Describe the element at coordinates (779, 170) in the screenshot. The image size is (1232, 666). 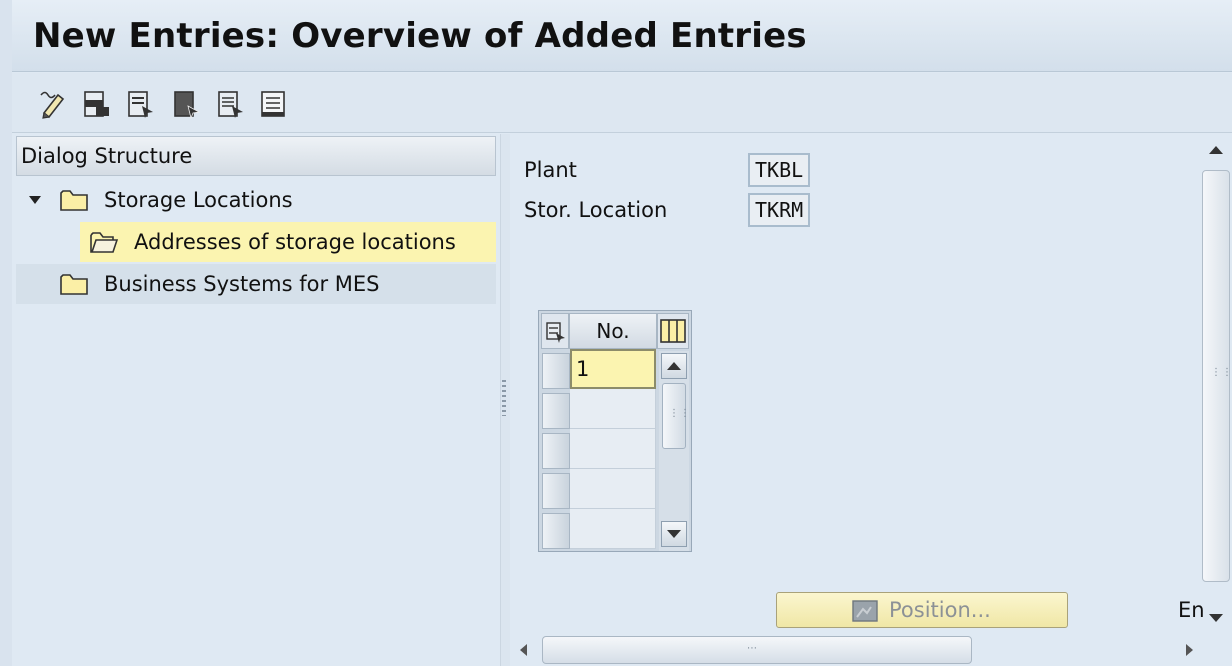
I see `plant-field: TKBL` at that location.